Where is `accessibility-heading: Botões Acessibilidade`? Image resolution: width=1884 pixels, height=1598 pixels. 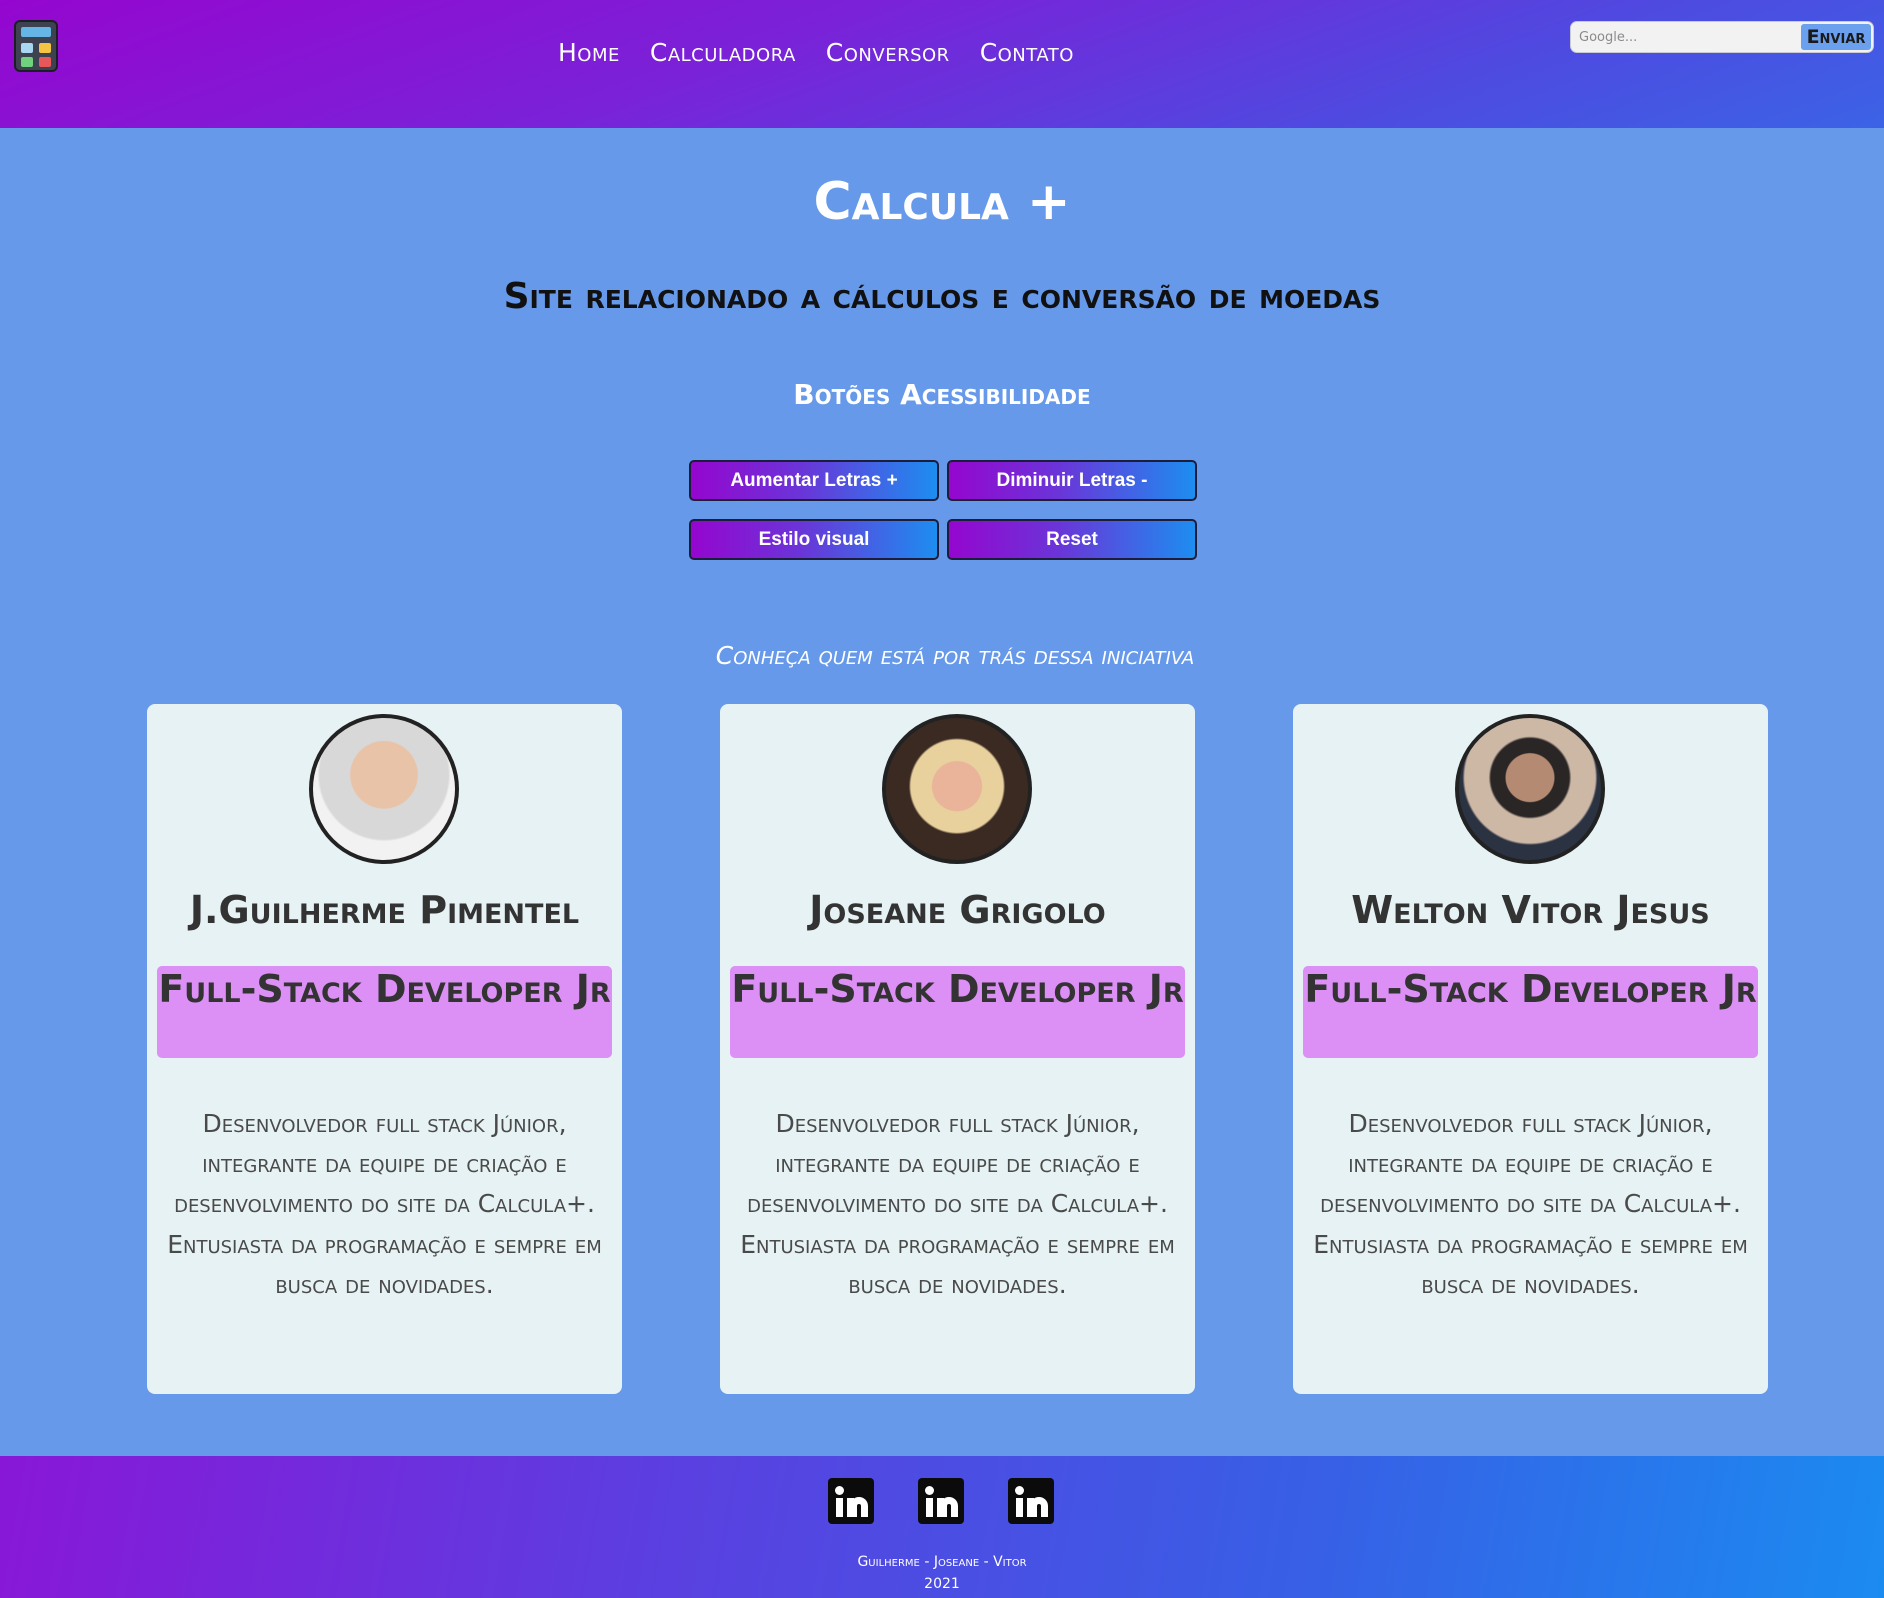 accessibility-heading: Botões Acessibilidade is located at coordinates (942, 394).